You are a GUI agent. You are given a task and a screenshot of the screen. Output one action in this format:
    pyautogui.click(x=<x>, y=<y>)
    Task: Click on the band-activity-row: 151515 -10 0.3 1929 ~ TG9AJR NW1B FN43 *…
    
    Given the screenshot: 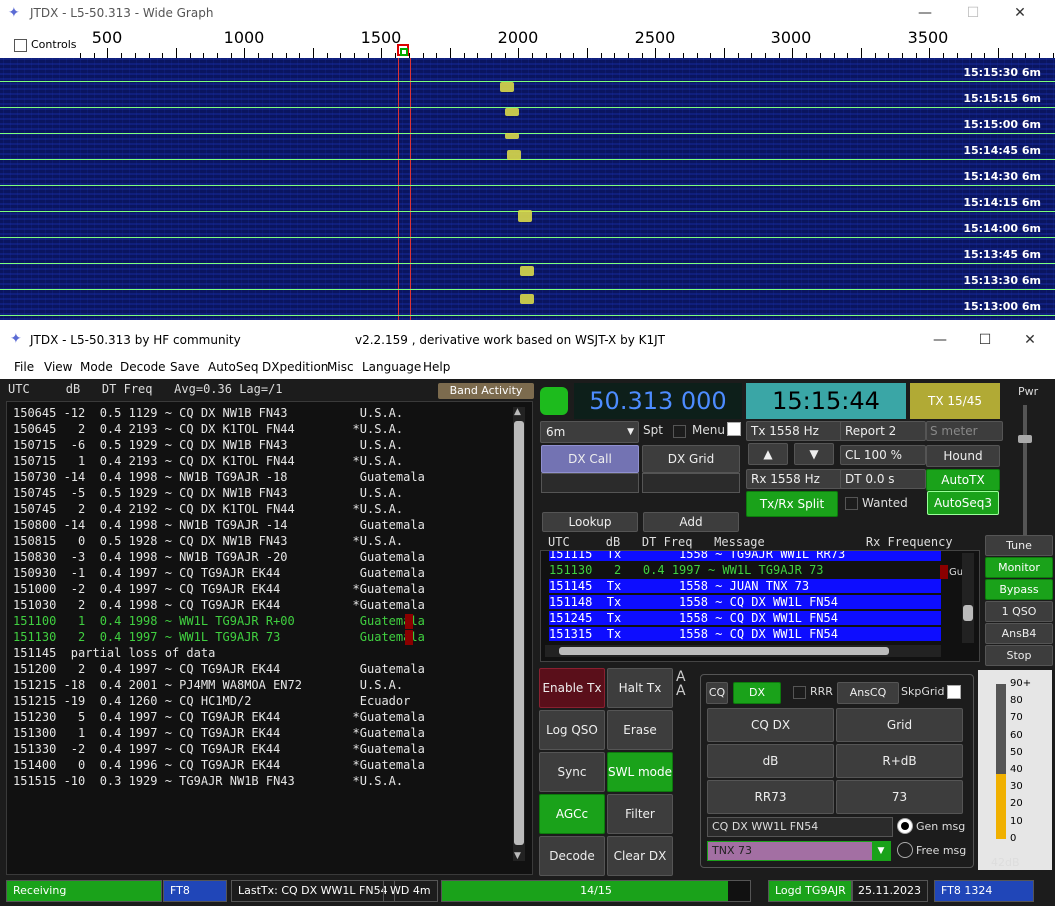 What is the action you would take?
    pyautogui.click(x=208, y=781)
    